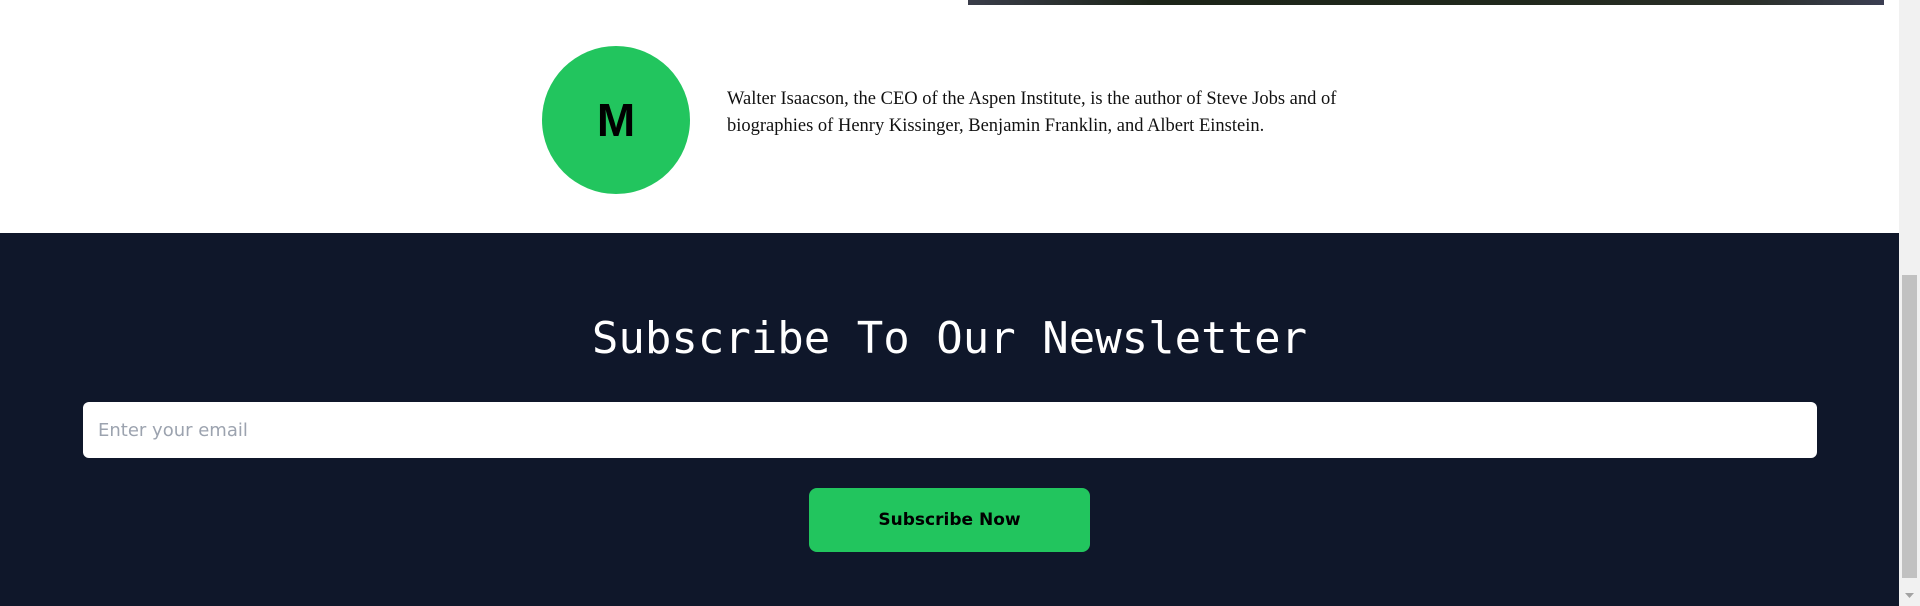 This screenshot has height=606, width=1920. Describe the element at coordinates (949, 338) in the screenshot. I see `newsletter-title: Subscribe To Our Newsletter` at that location.